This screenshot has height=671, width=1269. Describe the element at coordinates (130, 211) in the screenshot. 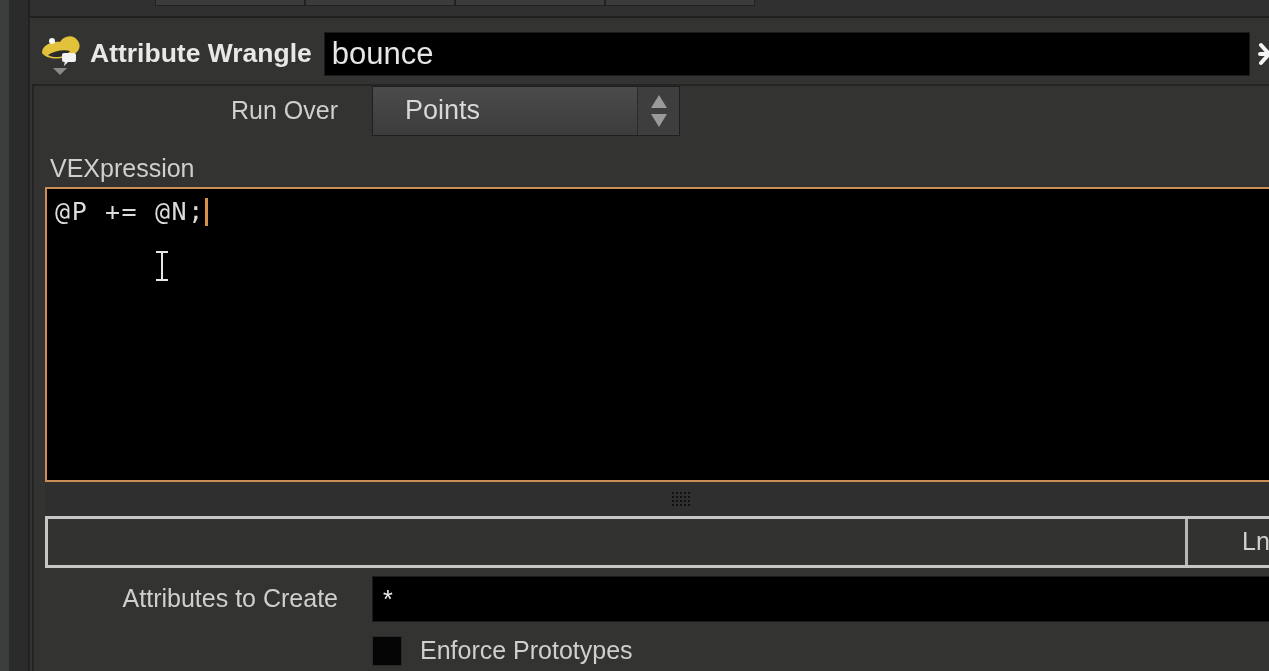

I see `code-text: @P += @N;` at that location.